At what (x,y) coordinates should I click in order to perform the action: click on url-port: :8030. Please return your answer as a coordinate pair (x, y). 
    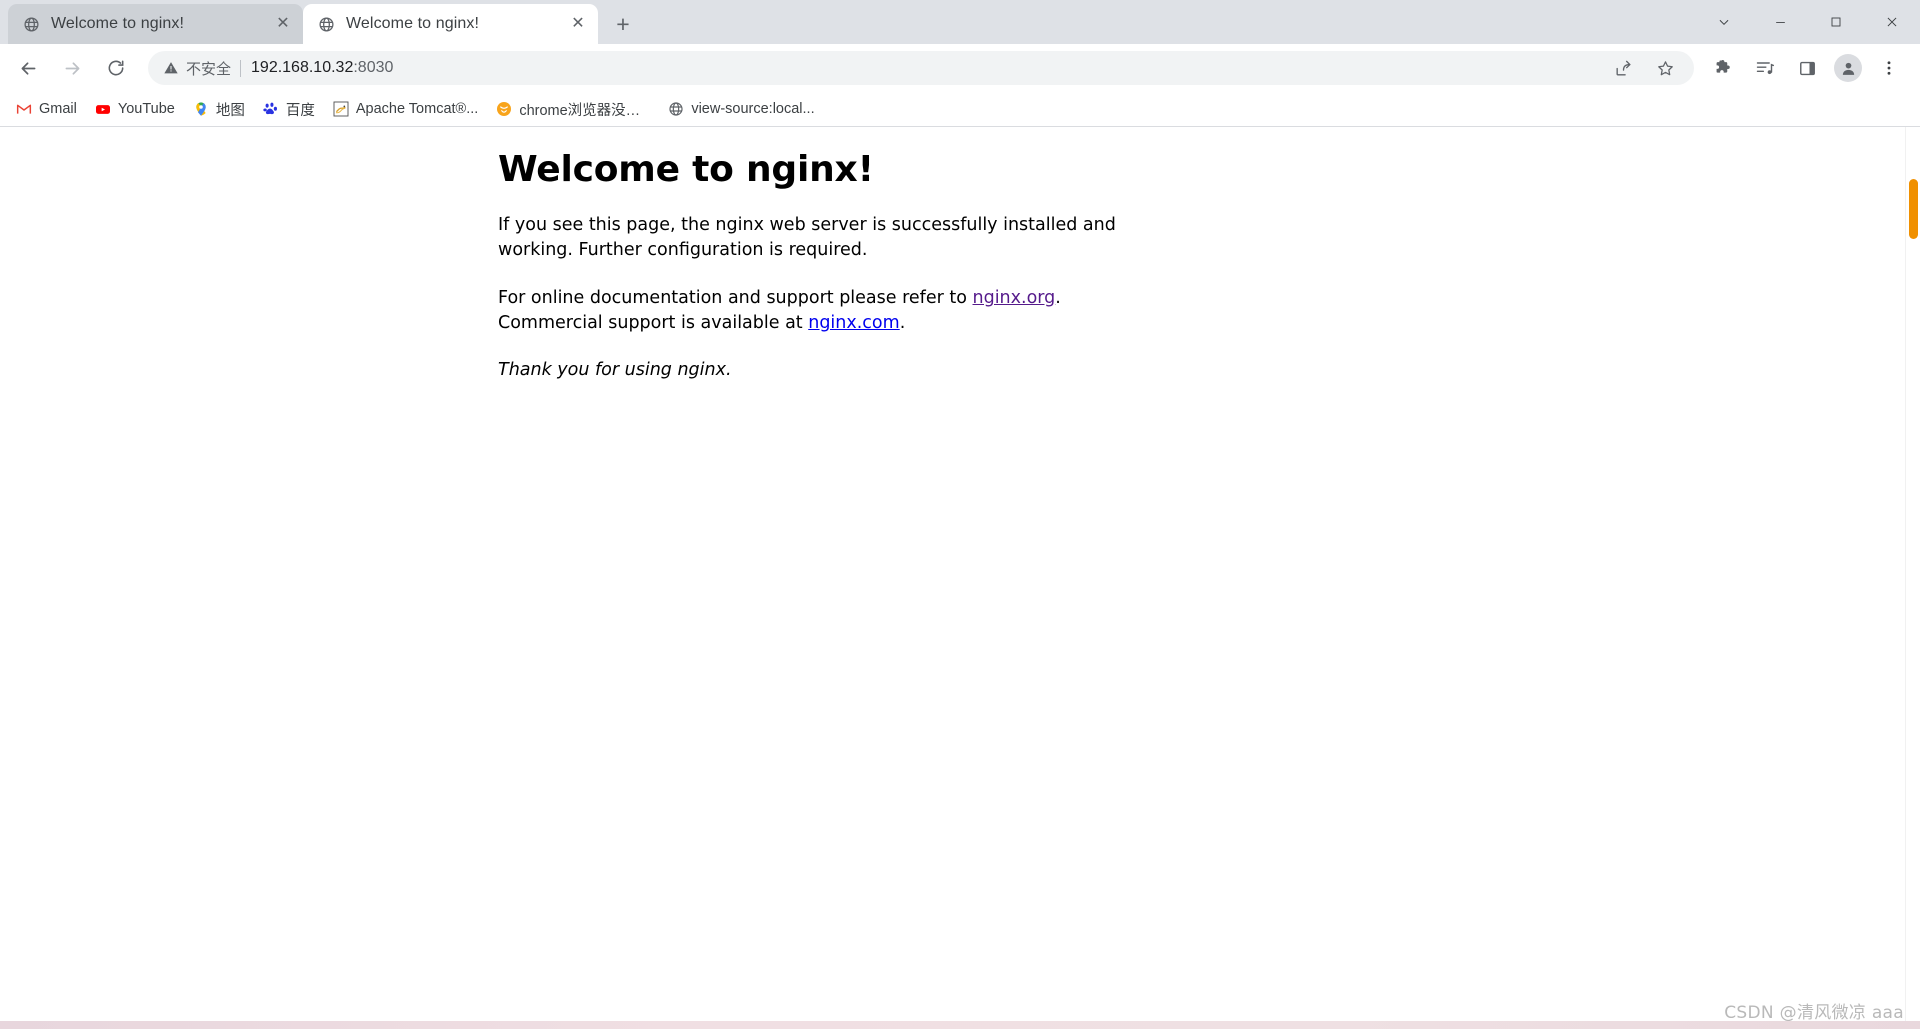
    Looking at the image, I should click on (373, 67).